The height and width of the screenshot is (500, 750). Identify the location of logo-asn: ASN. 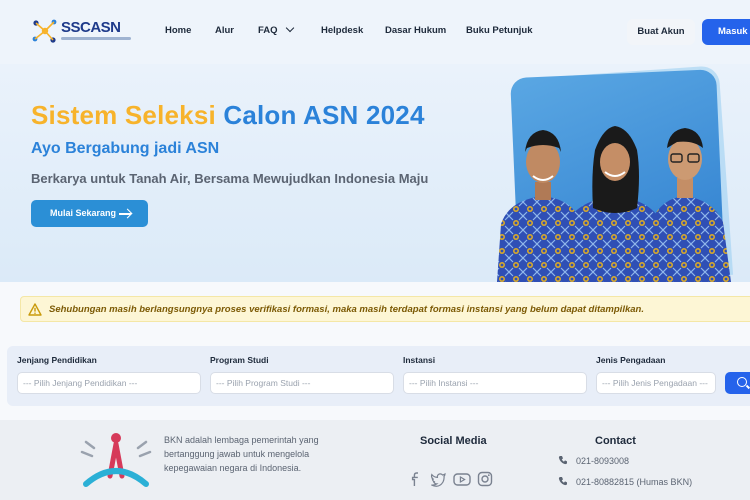
(105, 27).